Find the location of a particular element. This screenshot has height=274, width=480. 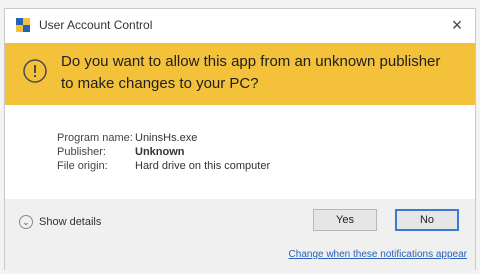

info-value: Hard drive on this computer is located at coordinates (203, 166).